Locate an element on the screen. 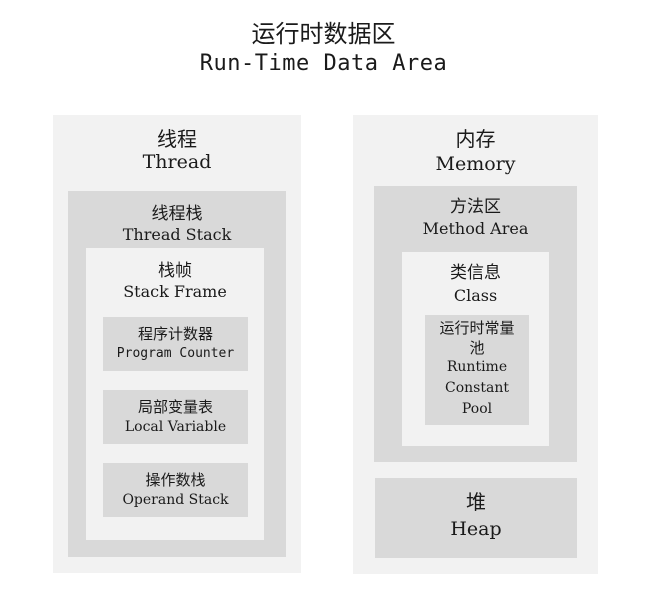 The height and width of the screenshot is (616, 647). thread-stack-label-en: Thread Stack is located at coordinates (177, 234).